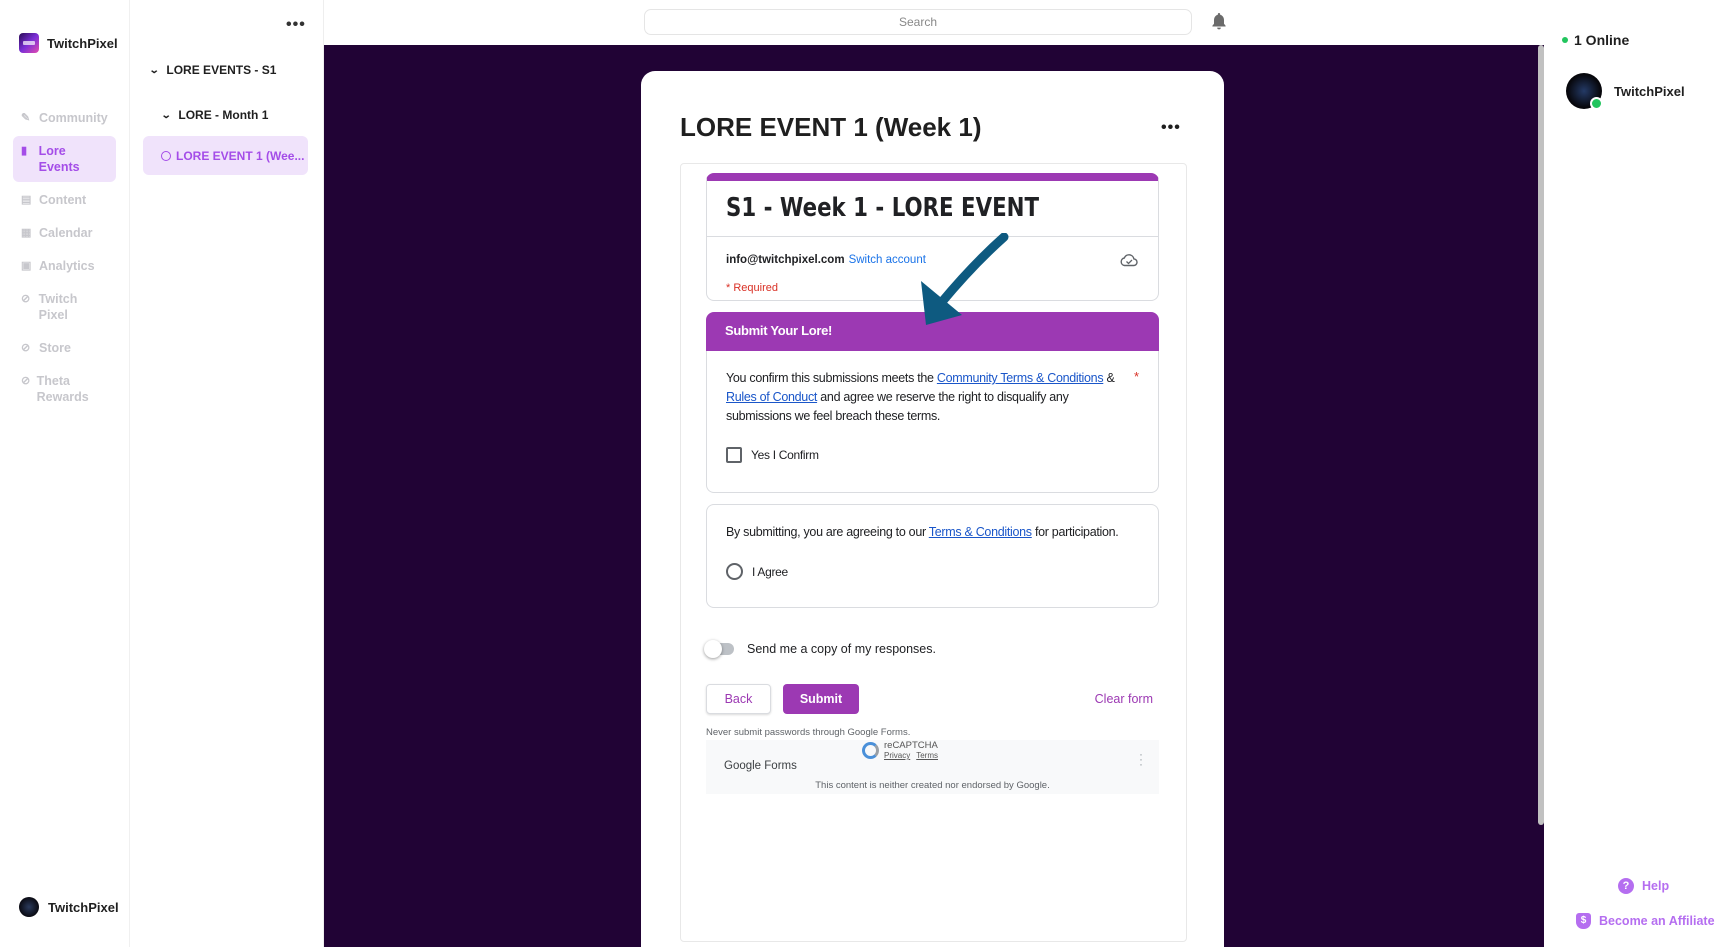 Image resolution: width=1721 pixels, height=947 pixels. I want to click on calendar-icon: ▦, so click(26, 233).